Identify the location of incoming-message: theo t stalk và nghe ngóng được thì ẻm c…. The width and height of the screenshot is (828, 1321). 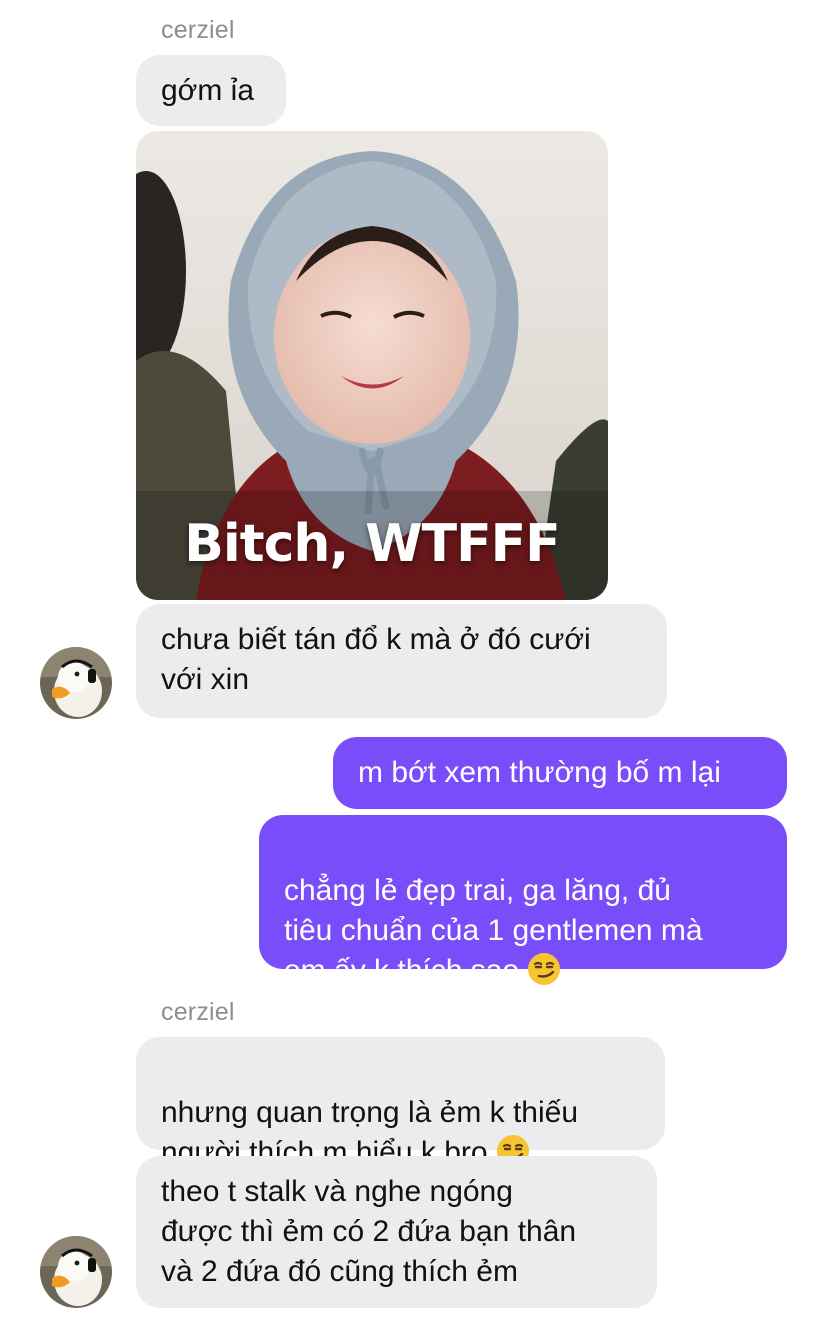
(396, 1232).